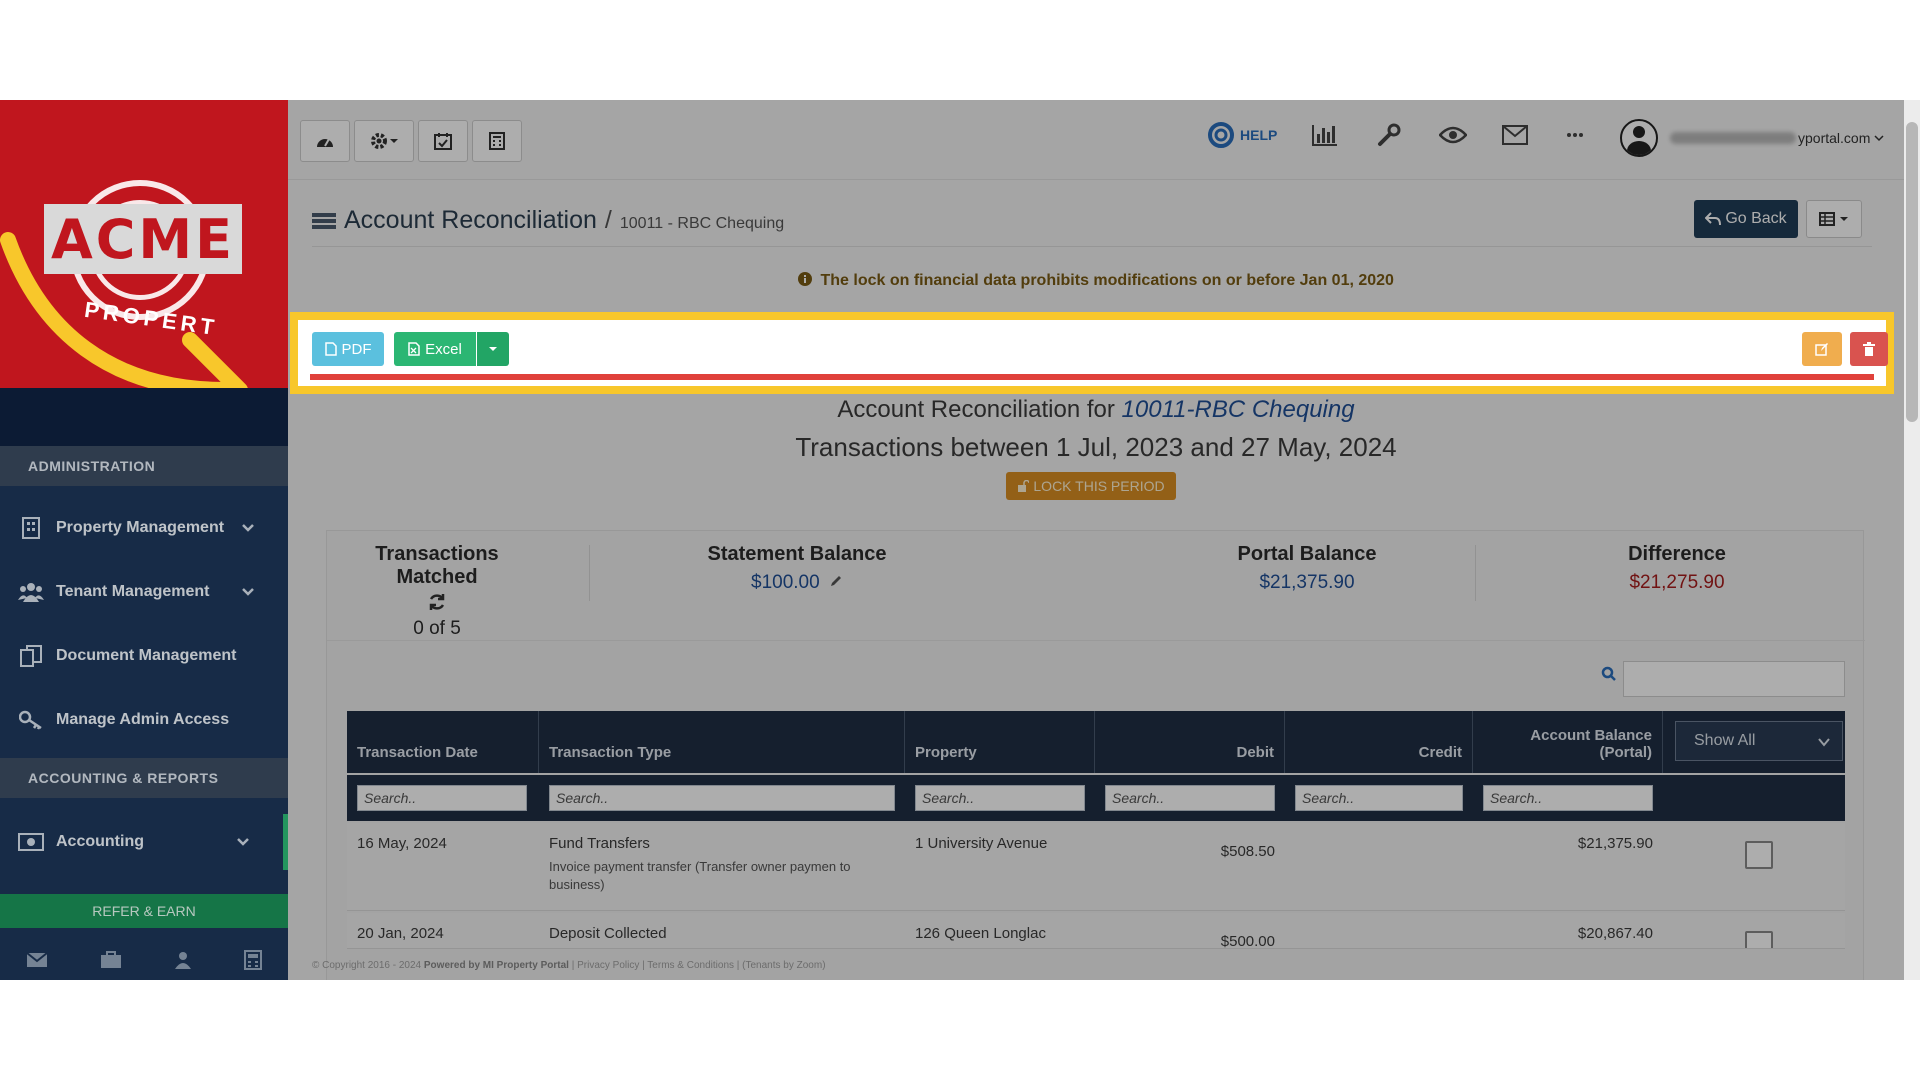  What do you see at coordinates (144, 842) in the screenshot?
I see `sidebar-item-accounting: Accounting` at bounding box center [144, 842].